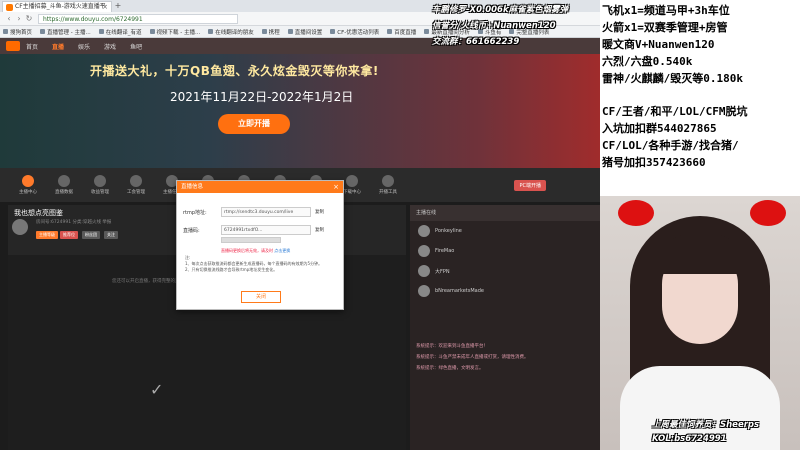 This screenshot has width=800, height=450. What do you see at coordinates (29, 18) in the screenshot?
I see `refresh-icon: ↻` at bounding box center [29, 18].